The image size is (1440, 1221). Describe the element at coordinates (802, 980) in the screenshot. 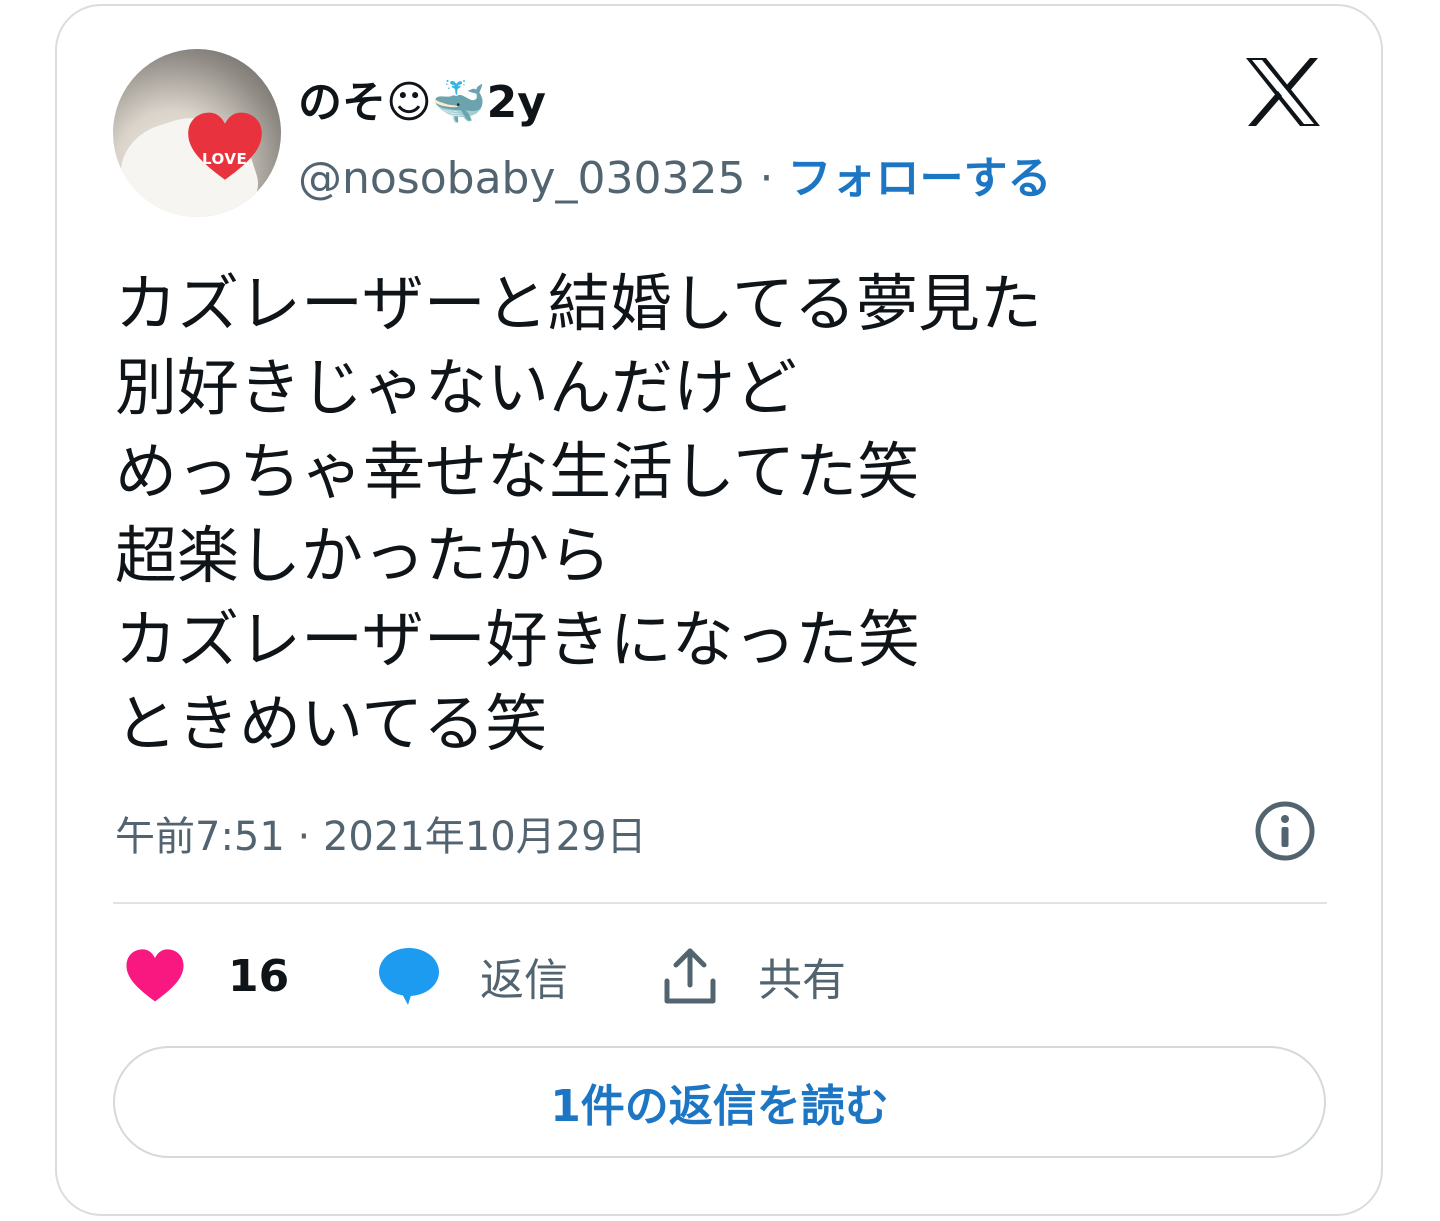

I see `share-label: 共有` at that location.